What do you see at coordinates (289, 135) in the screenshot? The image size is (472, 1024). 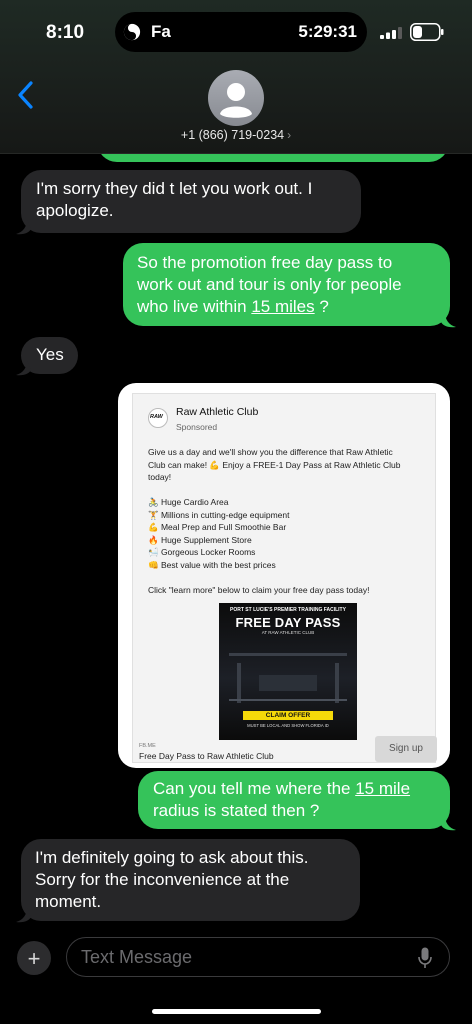 I see `chevron-right-icon: ›` at bounding box center [289, 135].